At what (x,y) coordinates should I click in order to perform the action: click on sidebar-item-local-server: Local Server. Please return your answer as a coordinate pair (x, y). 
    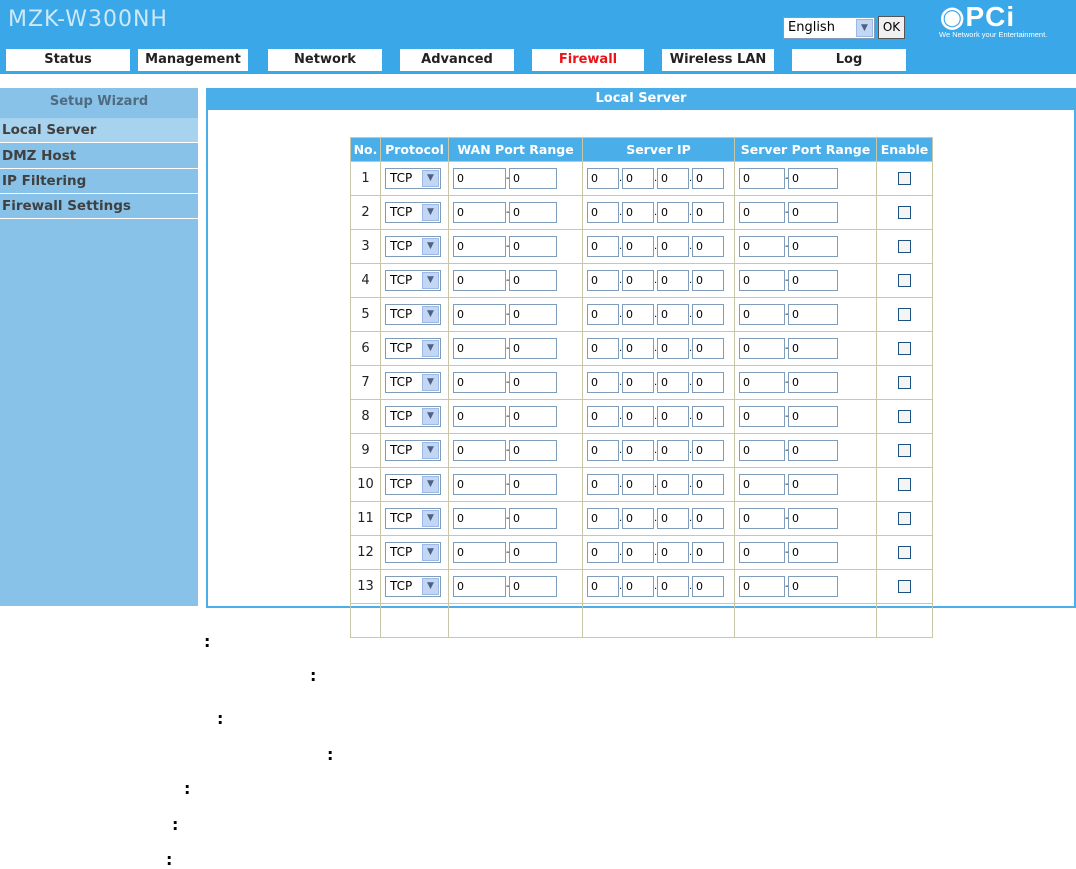
    Looking at the image, I should click on (99, 130).